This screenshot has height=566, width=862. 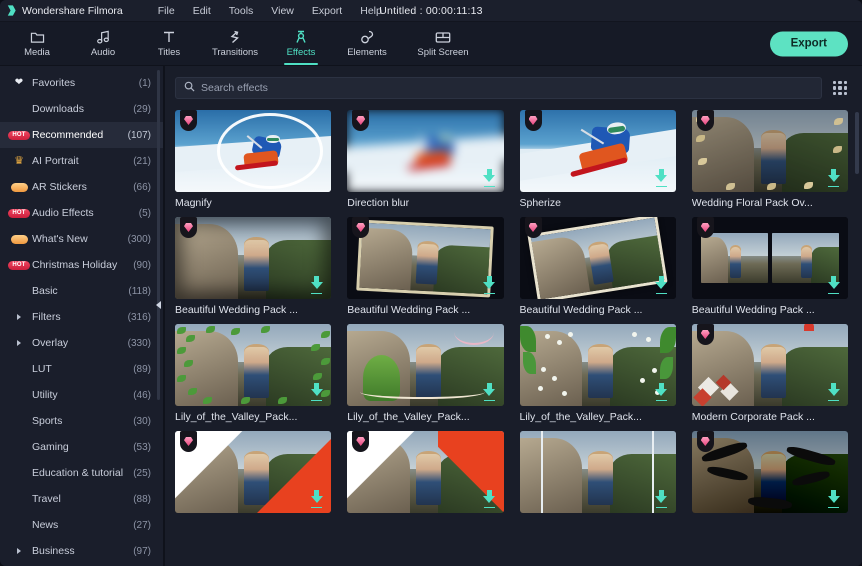 I want to click on sidebar-count: (316), so click(x=139, y=317).